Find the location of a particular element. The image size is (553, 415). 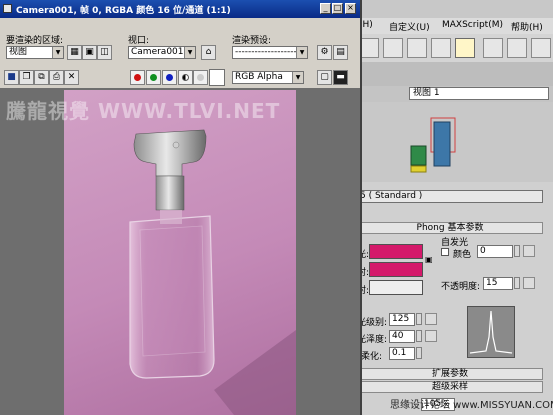

close-button: × is located at coordinates (350, 8).